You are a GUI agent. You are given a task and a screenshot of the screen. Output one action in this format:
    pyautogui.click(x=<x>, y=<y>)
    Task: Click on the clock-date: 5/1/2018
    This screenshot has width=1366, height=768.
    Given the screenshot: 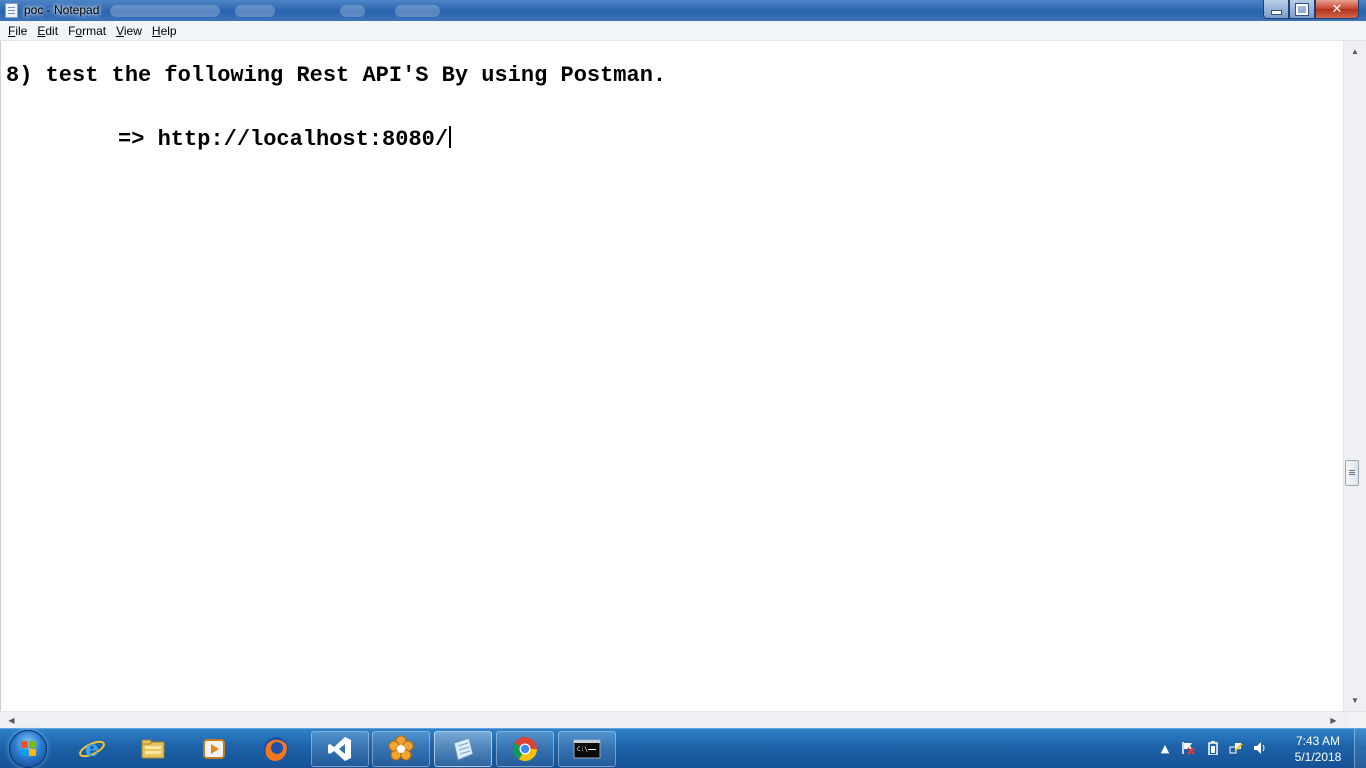 What is the action you would take?
    pyautogui.click(x=1318, y=757)
    